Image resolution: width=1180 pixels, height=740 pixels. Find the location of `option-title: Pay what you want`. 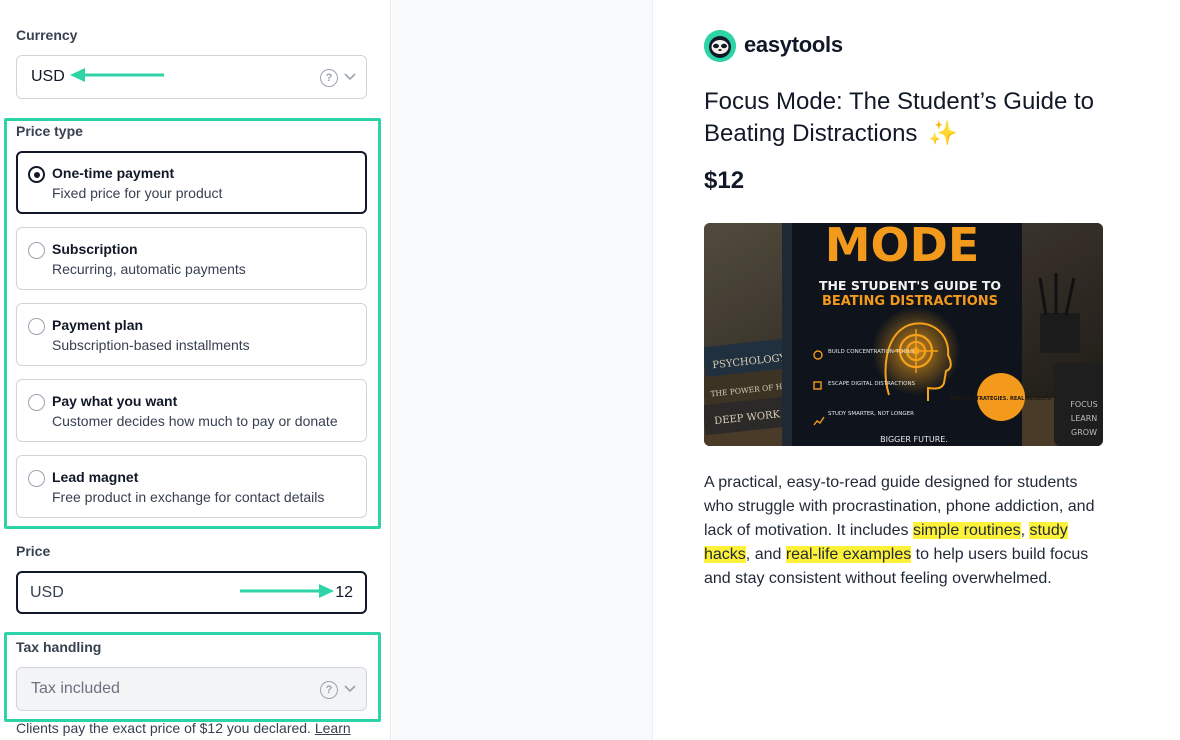

option-title: Pay what you want is located at coordinates (115, 401).